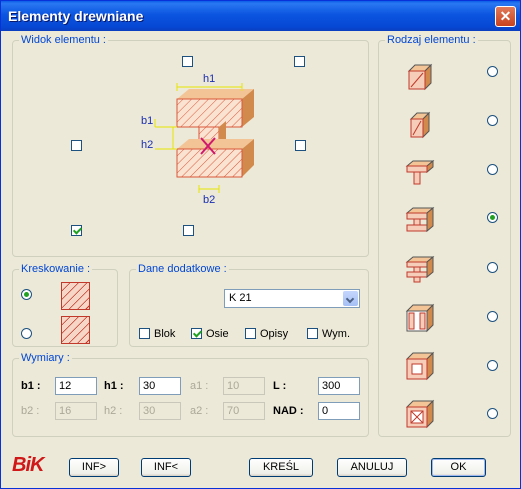 This screenshot has height=489, width=521. What do you see at coordinates (160, 411) in the screenshot?
I see `h2-input: 30` at bounding box center [160, 411].